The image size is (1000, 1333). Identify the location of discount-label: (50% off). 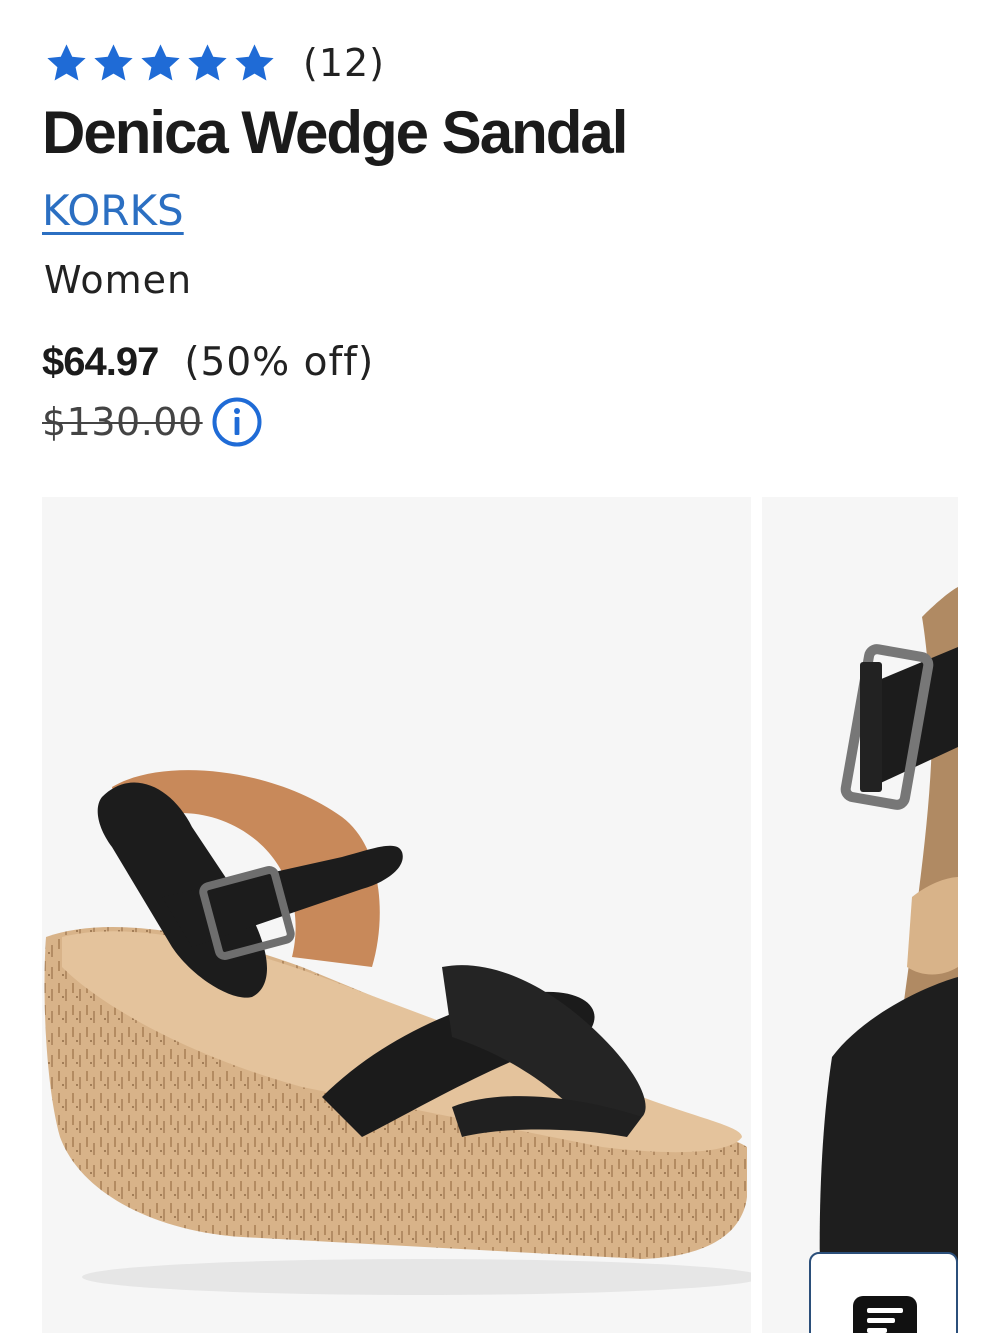
(279, 362).